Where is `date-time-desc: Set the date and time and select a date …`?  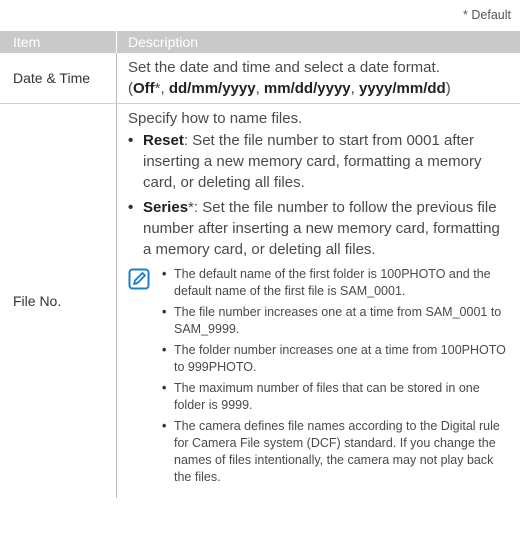
date-time-desc: Set the date and time and select a date … is located at coordinates (284, 67).